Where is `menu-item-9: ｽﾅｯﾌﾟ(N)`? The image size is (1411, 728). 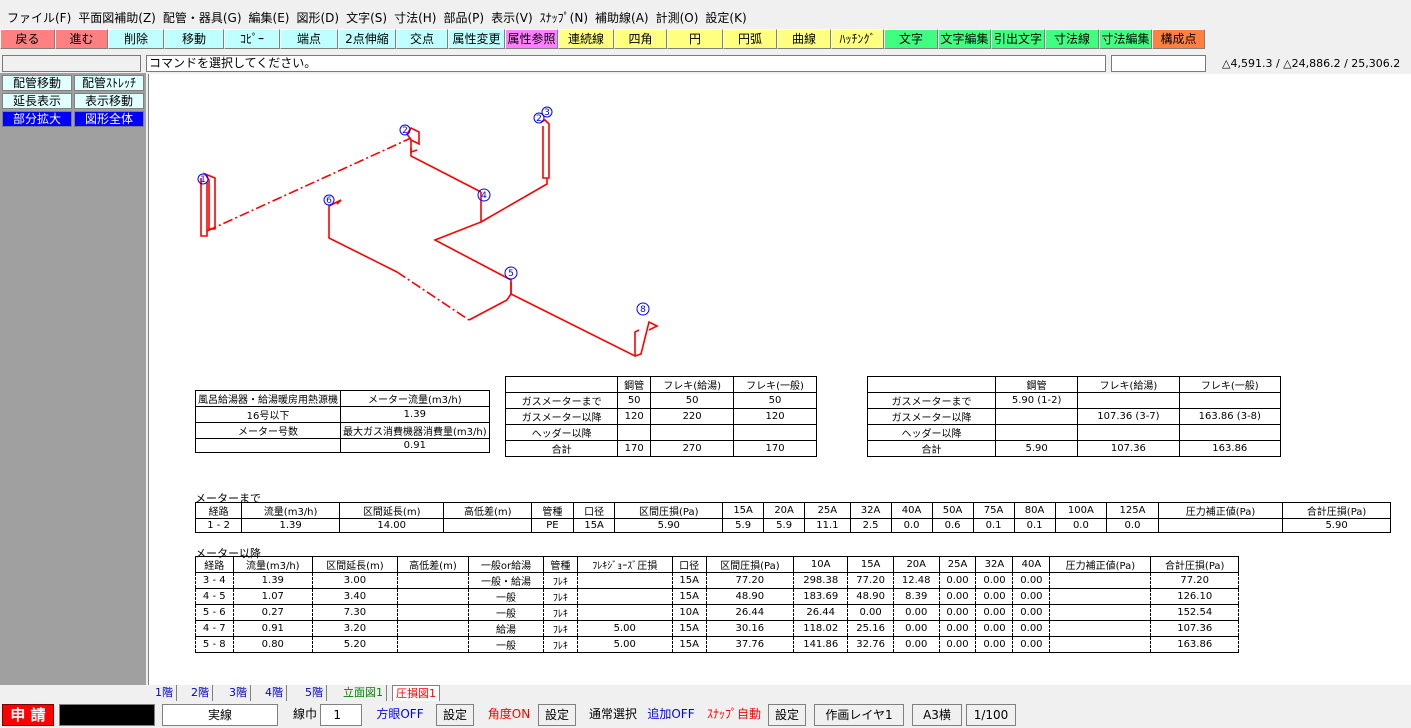 menu-item-9: ｽﾅｯﾌﾟ(N) is located at coordinates (567, 18).